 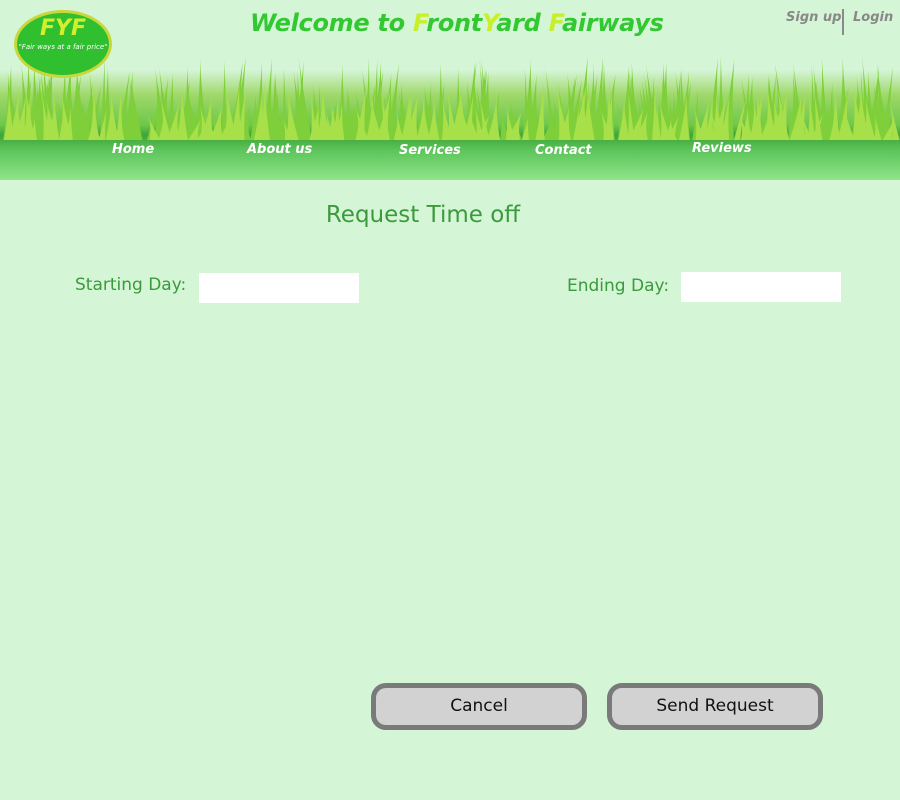 I want to click on welcome-word-ront: ront, so click(x=454, y=23).